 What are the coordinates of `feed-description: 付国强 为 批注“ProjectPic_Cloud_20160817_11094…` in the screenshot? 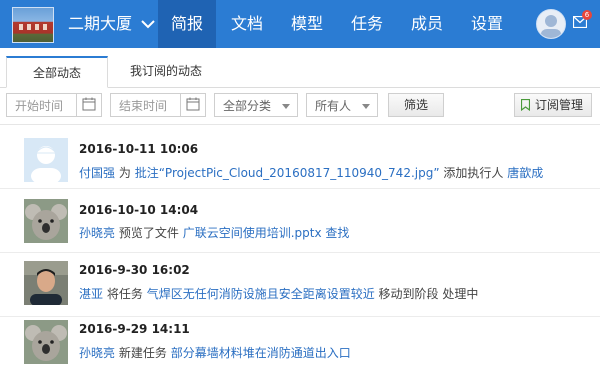 It's located at (311, 172).